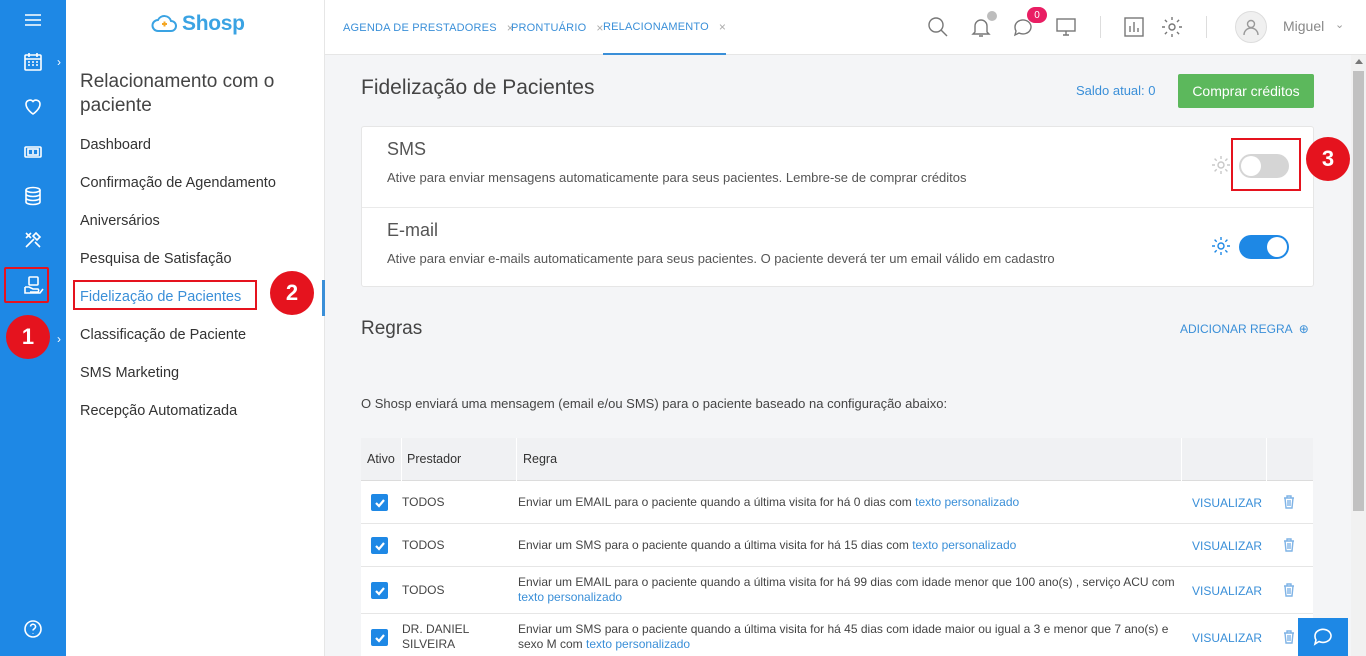  What do you see at coordinates (656, 26) in the screenshot?
I see `tab-label: RELACIONAMENTO` at bounding box center [656, 26].